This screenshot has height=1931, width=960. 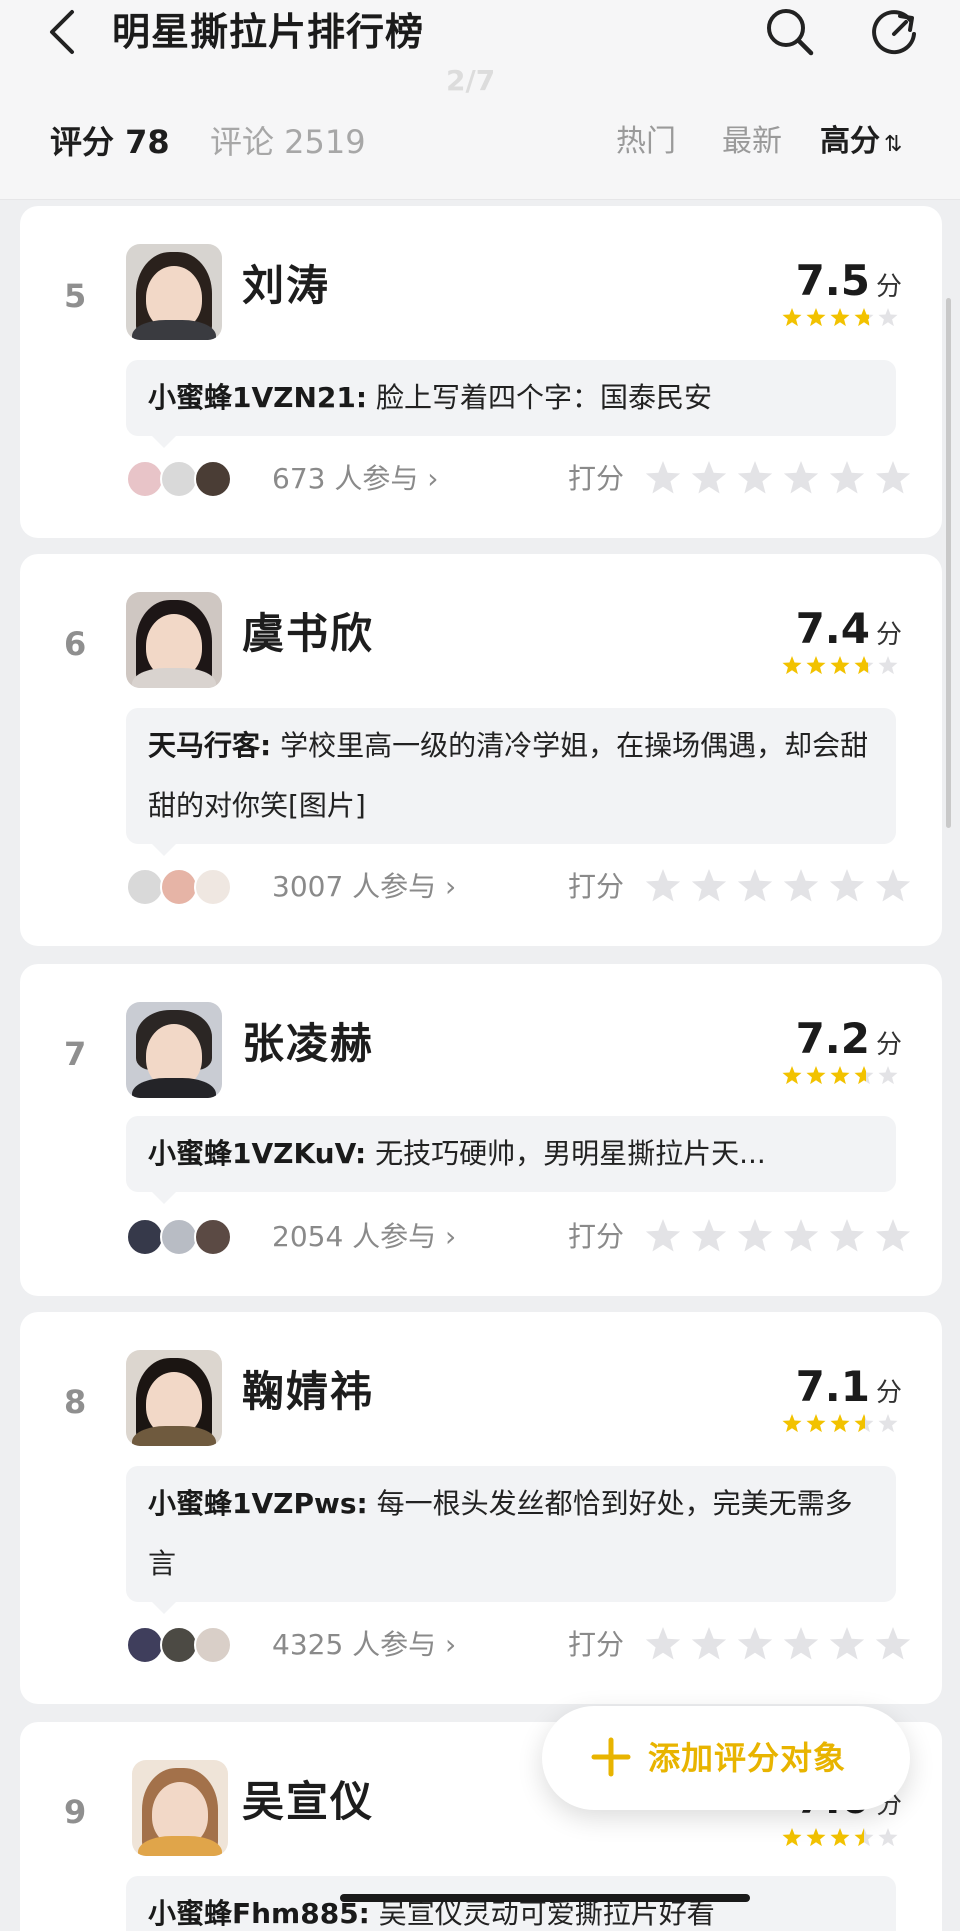 I want to click on comment-text: 脸上写着四个字：国泰民安, so click(x=543, y=397).